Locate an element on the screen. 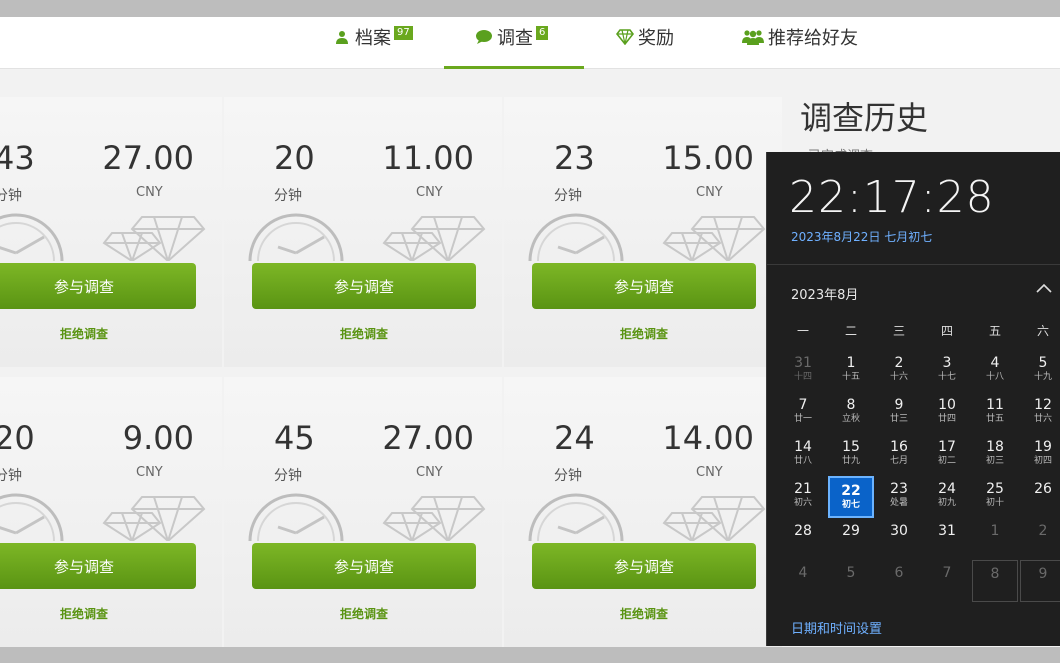  calendar-day: 23 处暑 is located at coordinates (899, 497).